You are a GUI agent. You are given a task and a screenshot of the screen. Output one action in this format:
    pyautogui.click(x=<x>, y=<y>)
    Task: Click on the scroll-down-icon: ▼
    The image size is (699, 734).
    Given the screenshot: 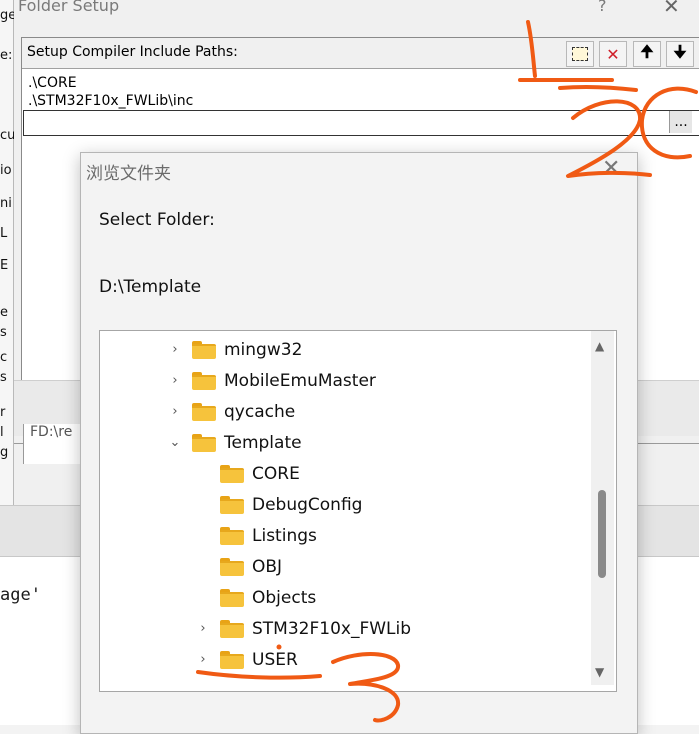 What is the action you would take?
    pyautogui.click(x=599, y=672)
    